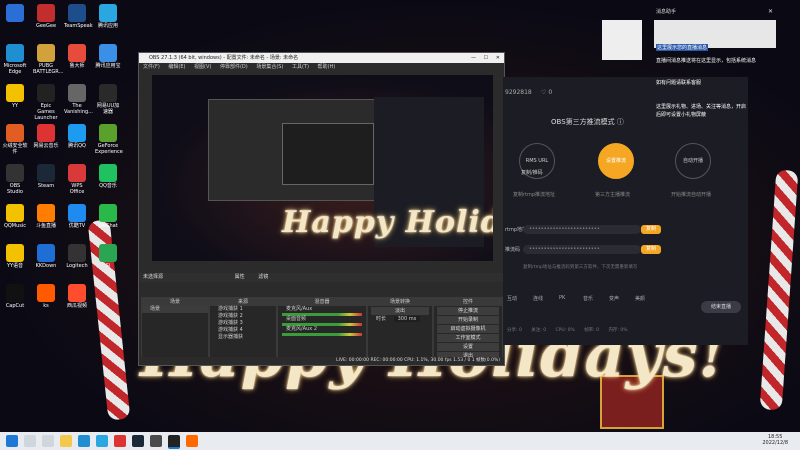 This screenshot has width=800, height=450. Describe the element at coordinates (468, 311) in the screenshot. I see `stop-streaming-button: 停止推流` at that location.